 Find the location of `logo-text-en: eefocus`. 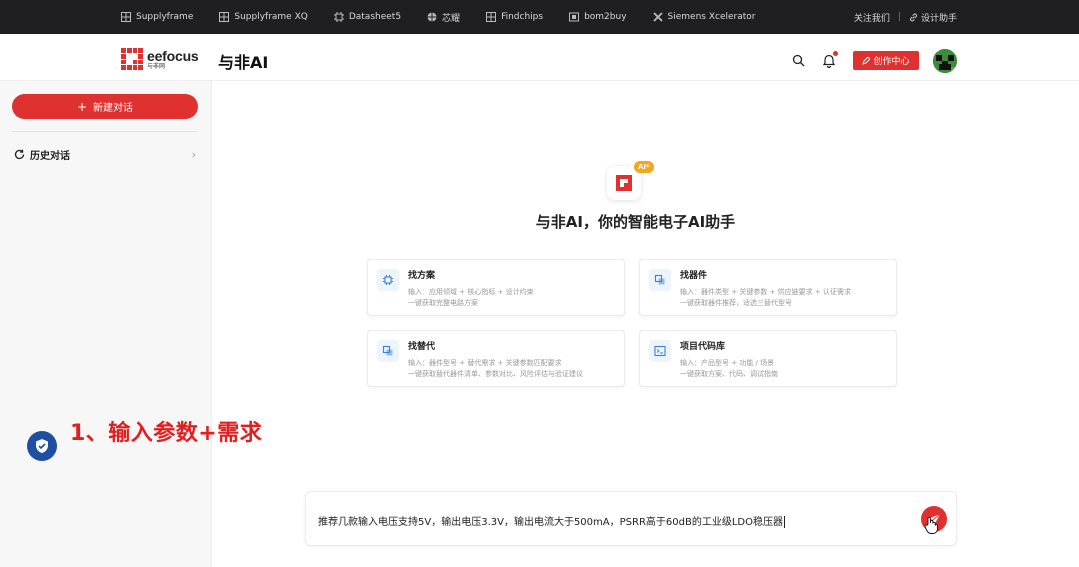

logo-text-en: eefocus is located at coordinates (173, 55).